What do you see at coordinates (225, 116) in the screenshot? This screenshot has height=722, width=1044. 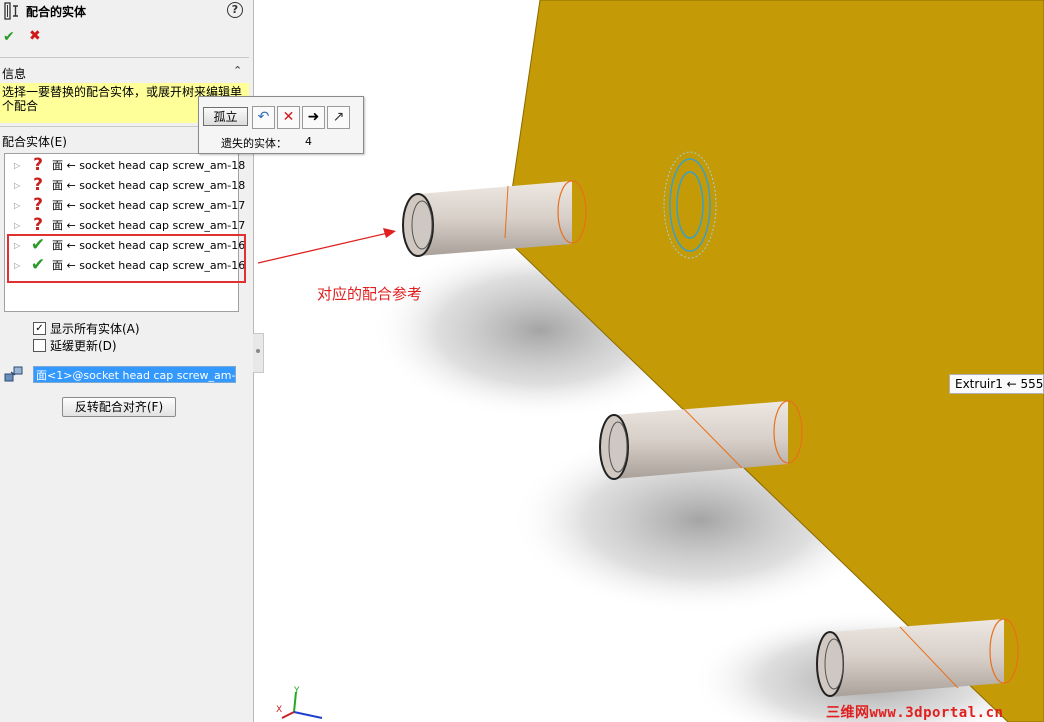 I see `isolate-button: 孤立` at bounding box center [225, 116].